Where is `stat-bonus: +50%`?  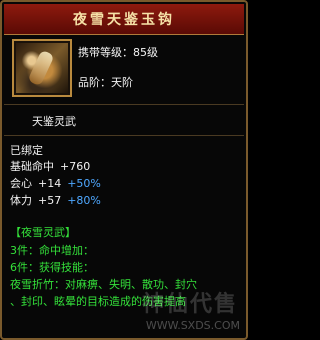
stat-bonus: +50% is located at coordinates (84, 183).